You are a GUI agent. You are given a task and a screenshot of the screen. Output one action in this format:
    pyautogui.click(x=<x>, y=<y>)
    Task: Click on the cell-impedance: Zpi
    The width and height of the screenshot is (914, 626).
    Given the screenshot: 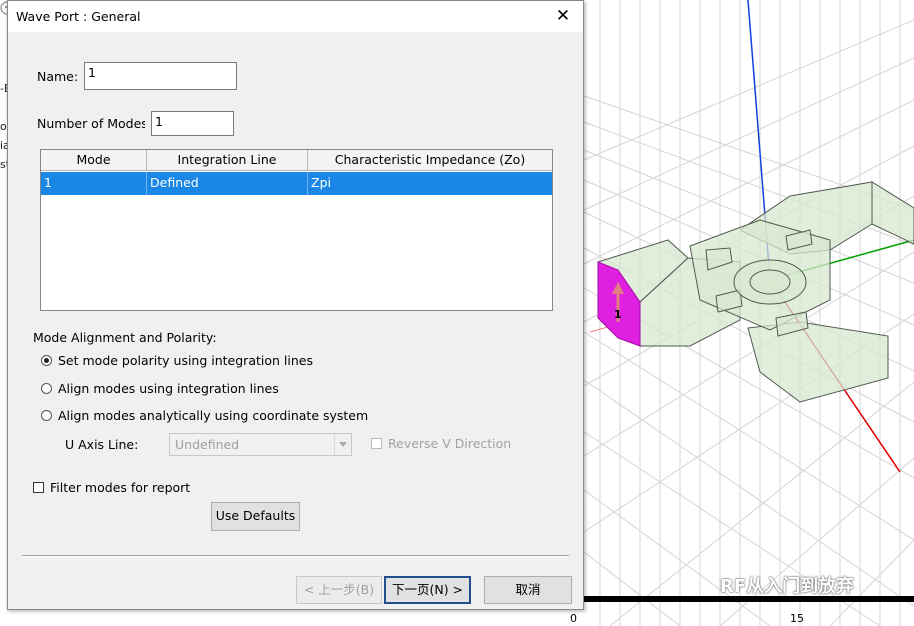 What is the action you would take?
    pyautogui.click(x=430, y=183)
    